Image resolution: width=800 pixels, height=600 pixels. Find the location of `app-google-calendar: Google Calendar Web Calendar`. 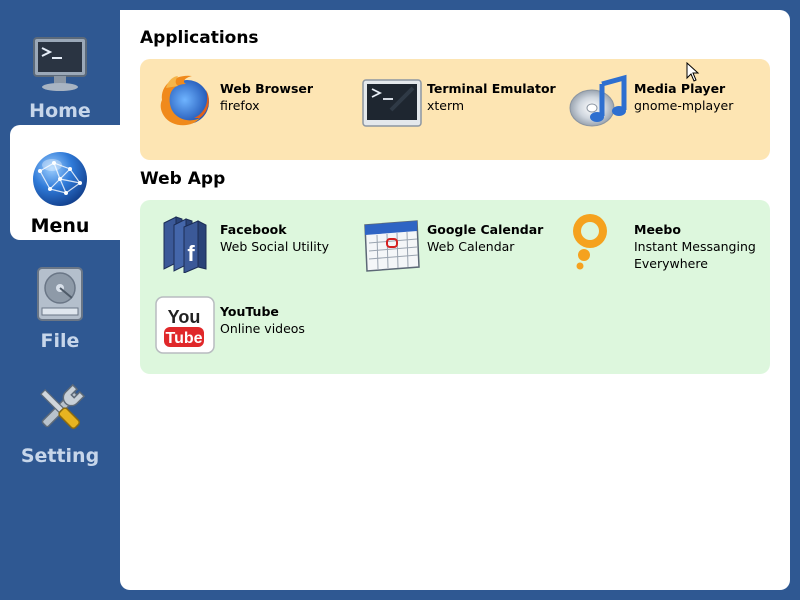

app-google-calendar: Google Calendar Web Calendar is located at coordinates (452, 242).